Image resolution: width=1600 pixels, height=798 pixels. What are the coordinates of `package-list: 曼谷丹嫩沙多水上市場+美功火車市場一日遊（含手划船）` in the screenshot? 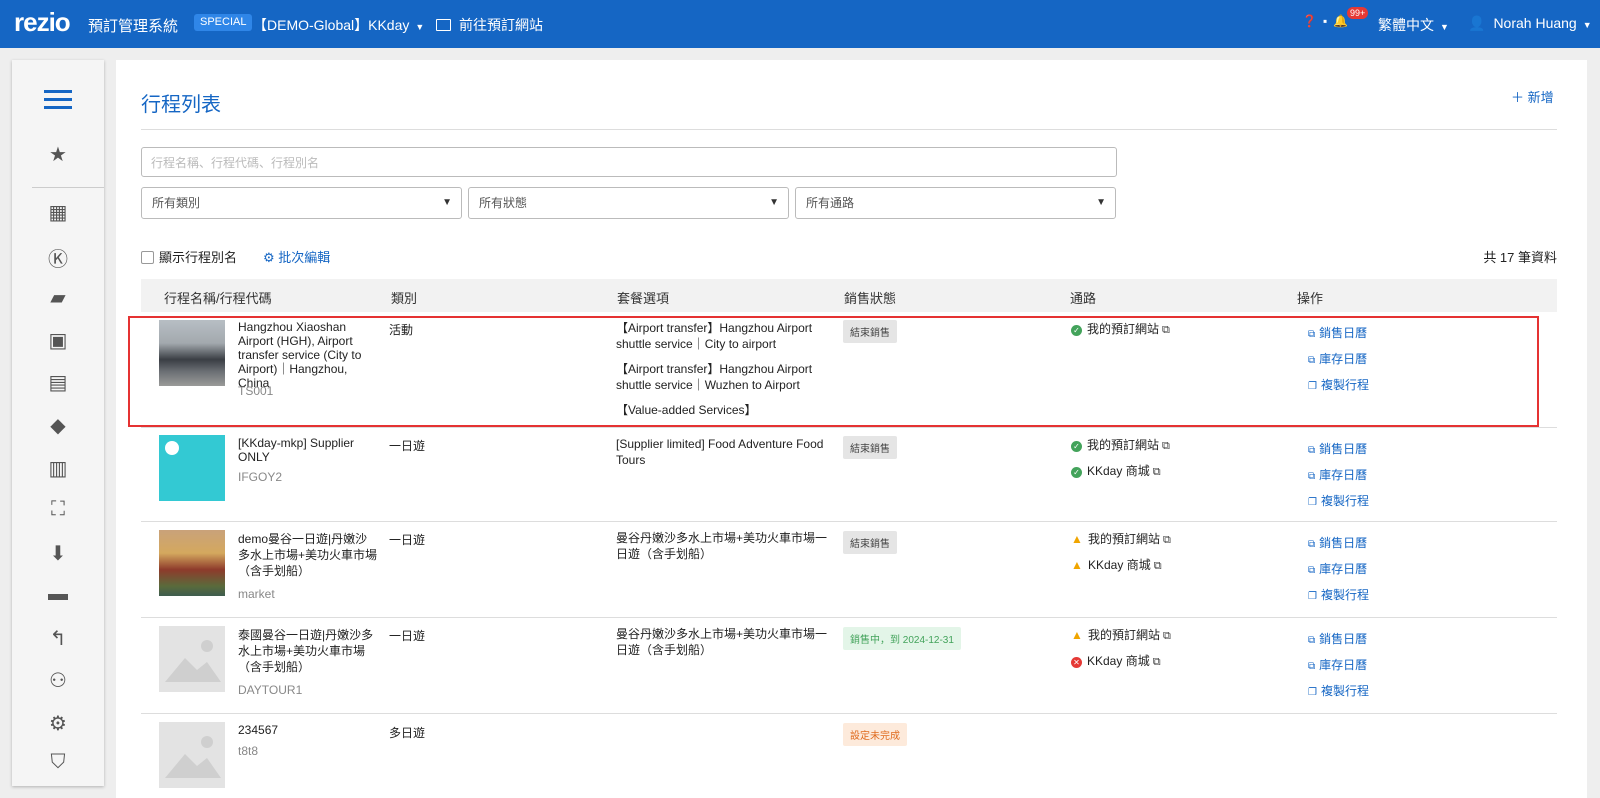 It's located at (726, 550).